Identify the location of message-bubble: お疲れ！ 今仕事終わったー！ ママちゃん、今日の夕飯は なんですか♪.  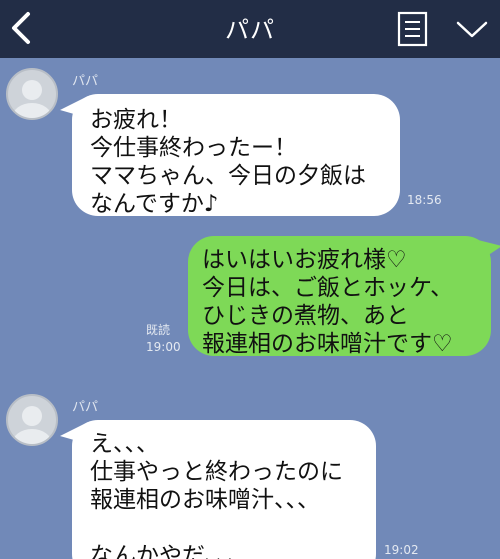
(236, 155).